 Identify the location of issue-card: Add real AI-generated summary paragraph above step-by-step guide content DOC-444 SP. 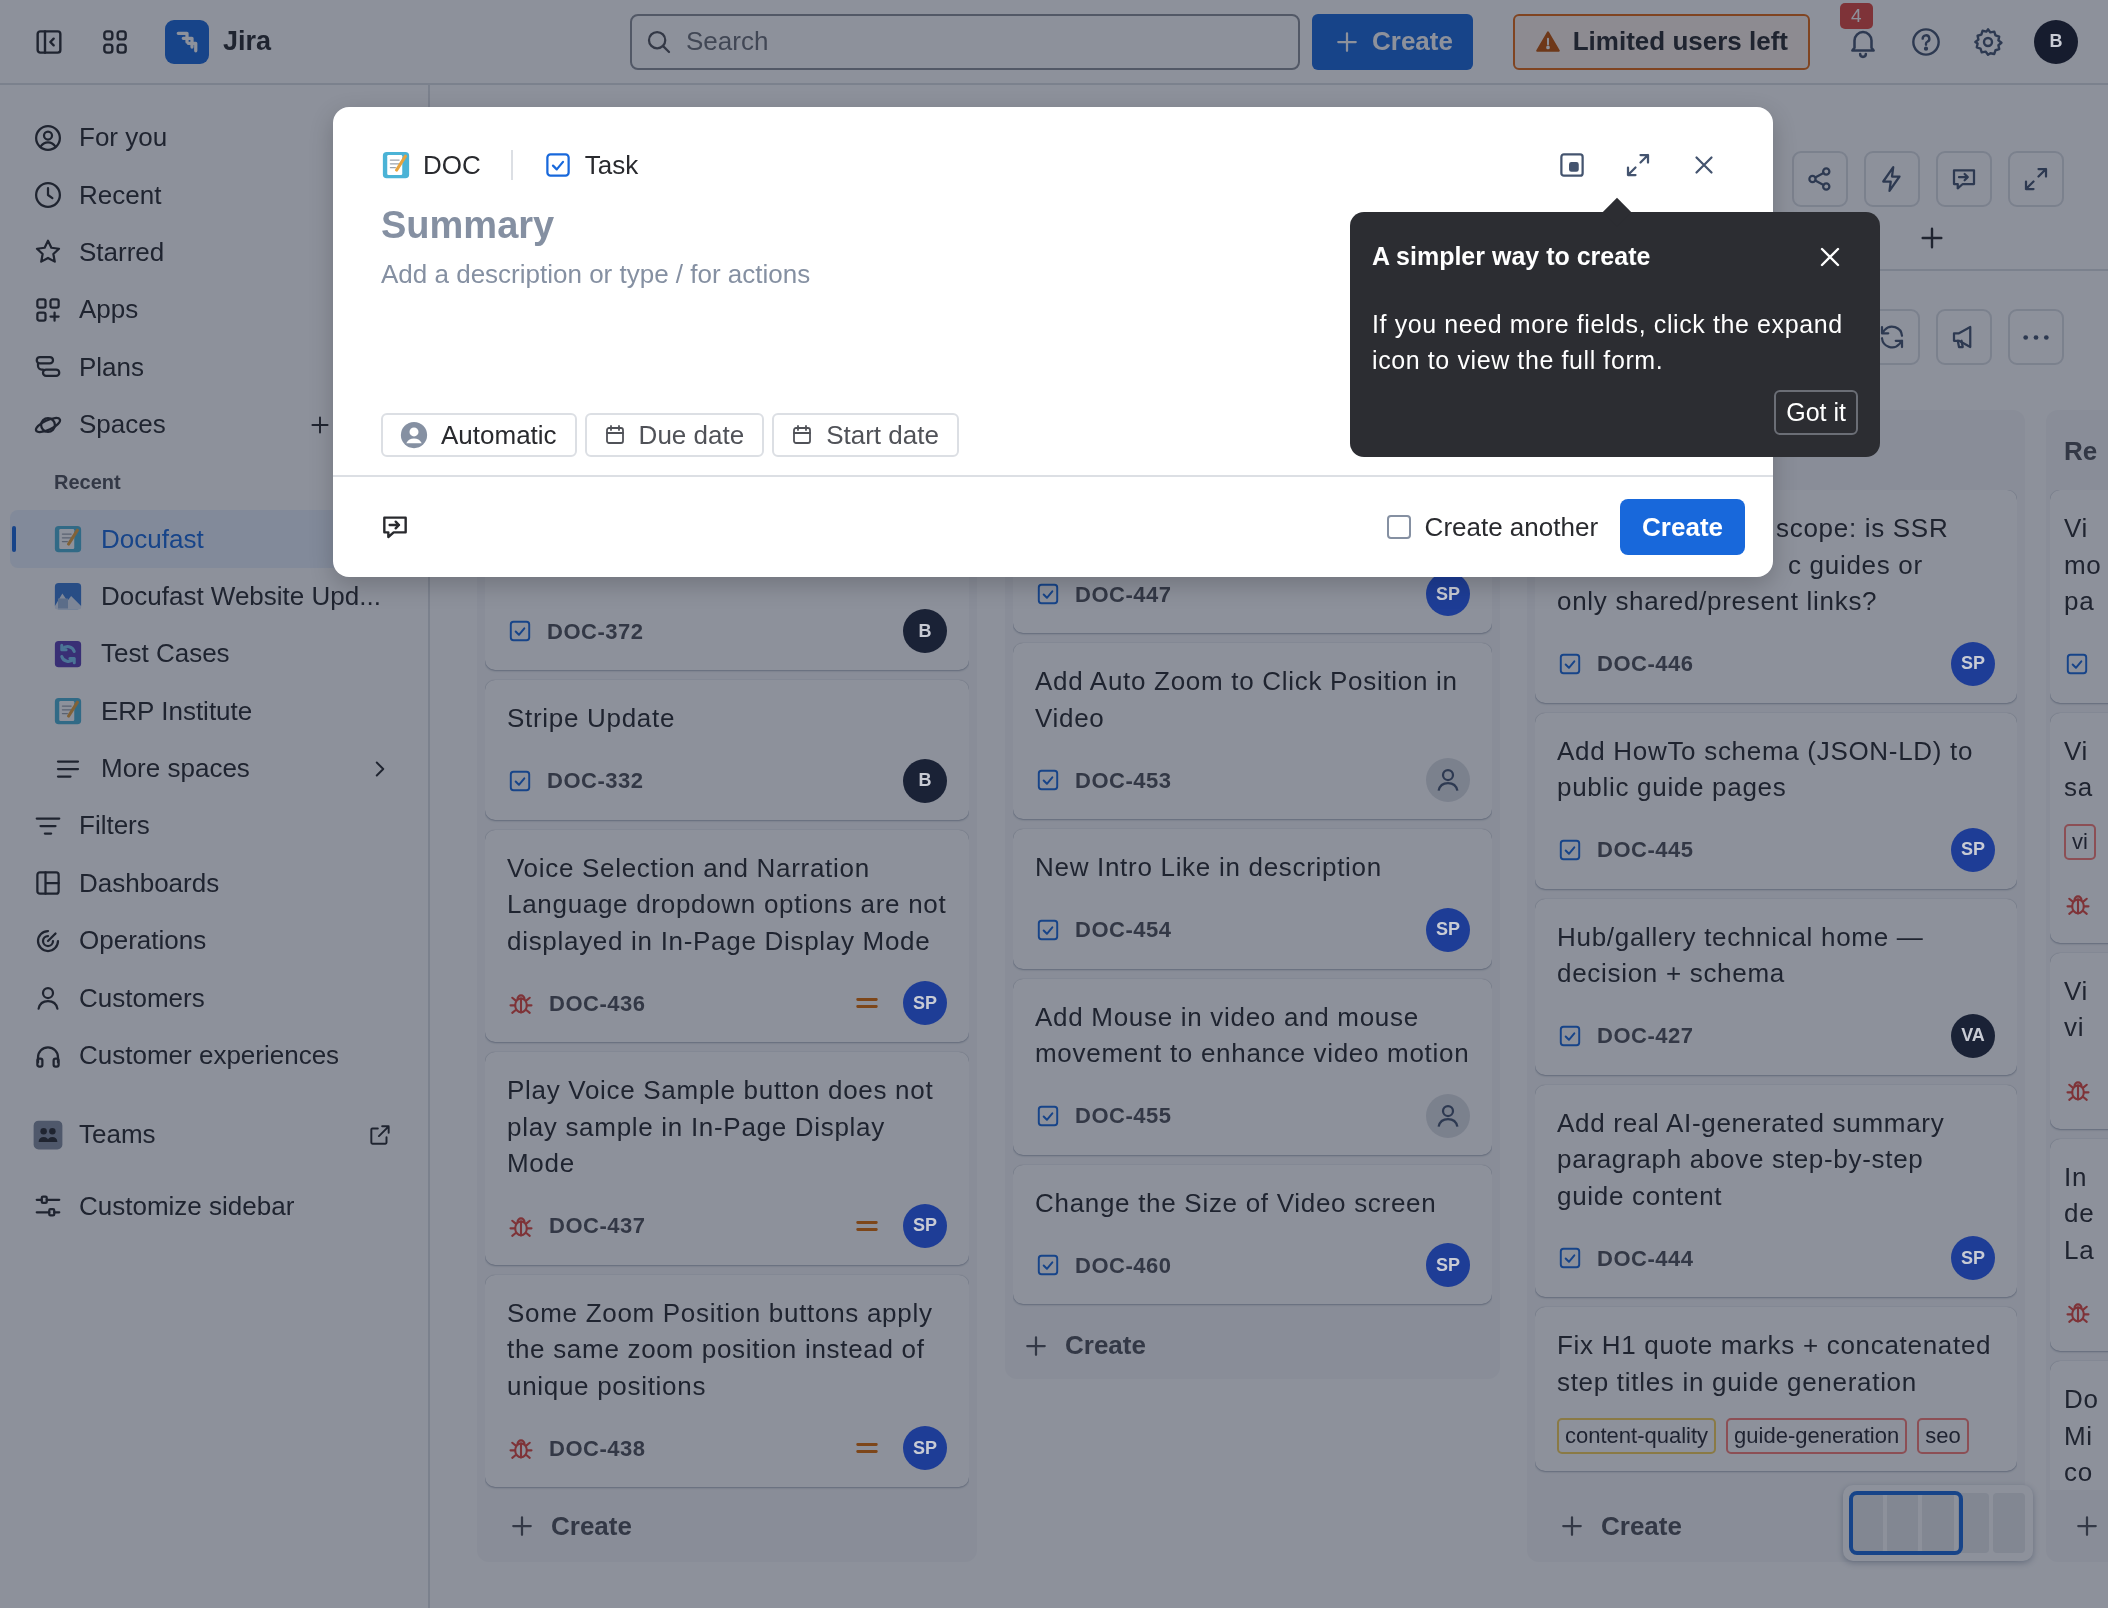
(1776, 1190).